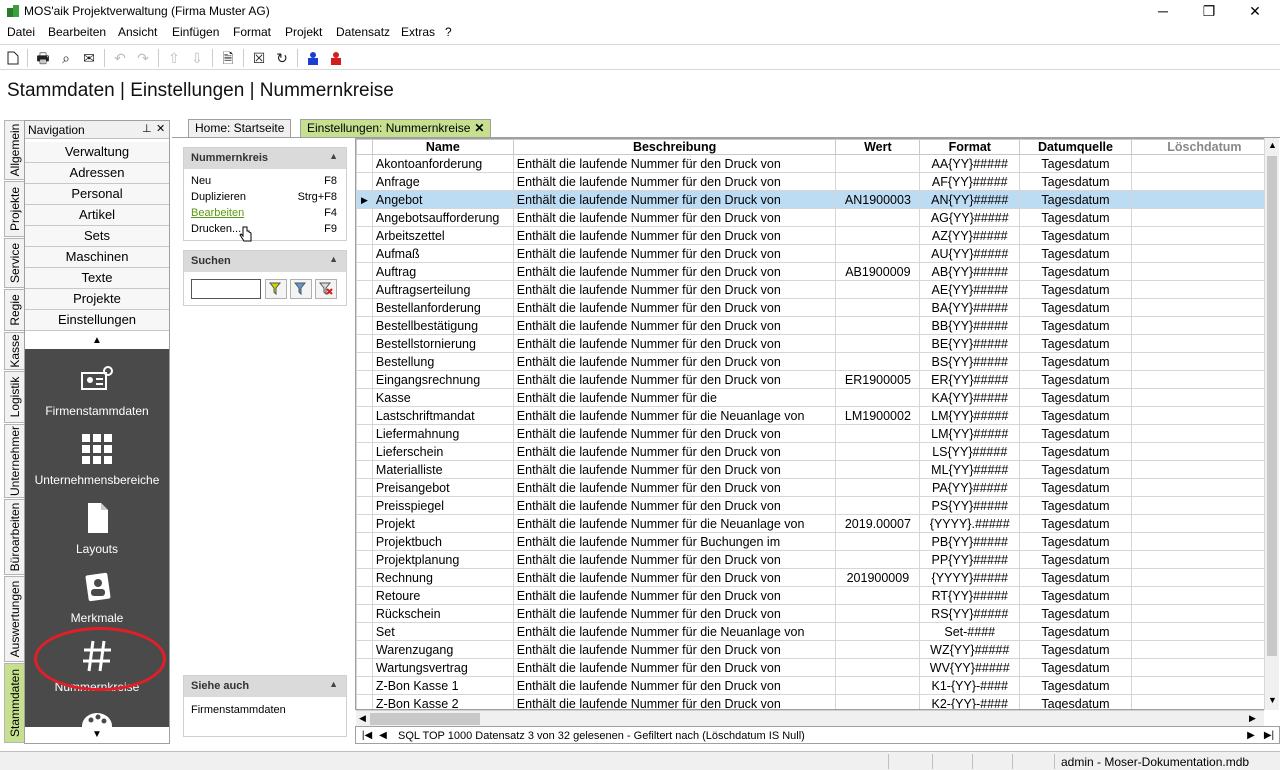  I want to click on cell-name: Auftragserteilung, so click(442, 289).